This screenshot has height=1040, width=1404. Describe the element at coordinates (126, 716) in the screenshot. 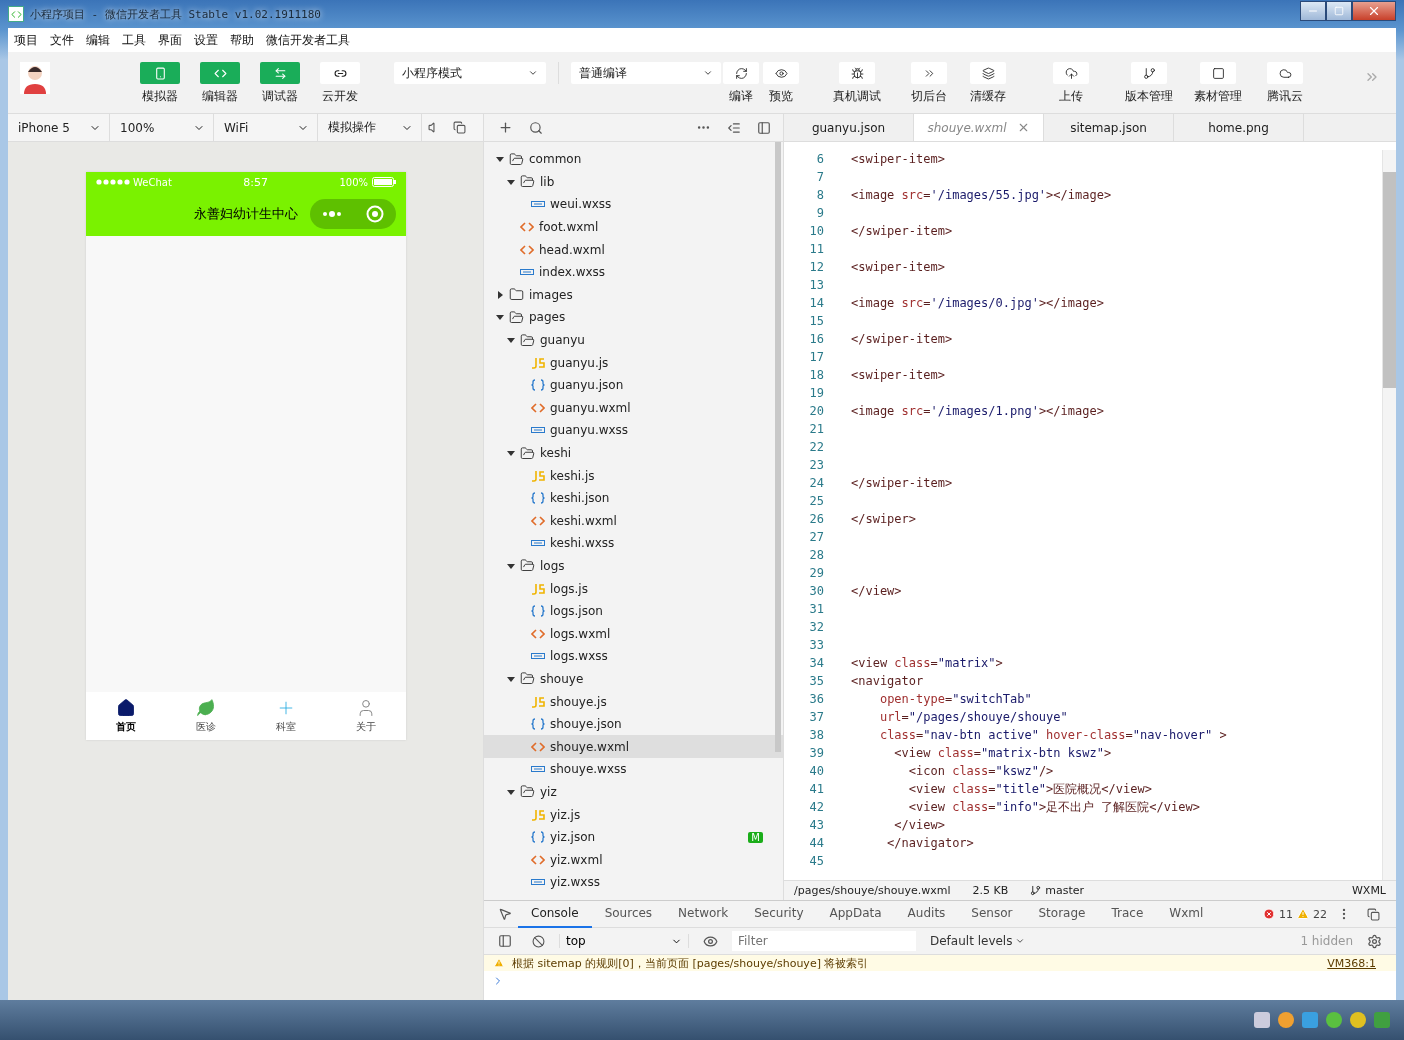

I see `tab-bar-item: 首页` at that location.